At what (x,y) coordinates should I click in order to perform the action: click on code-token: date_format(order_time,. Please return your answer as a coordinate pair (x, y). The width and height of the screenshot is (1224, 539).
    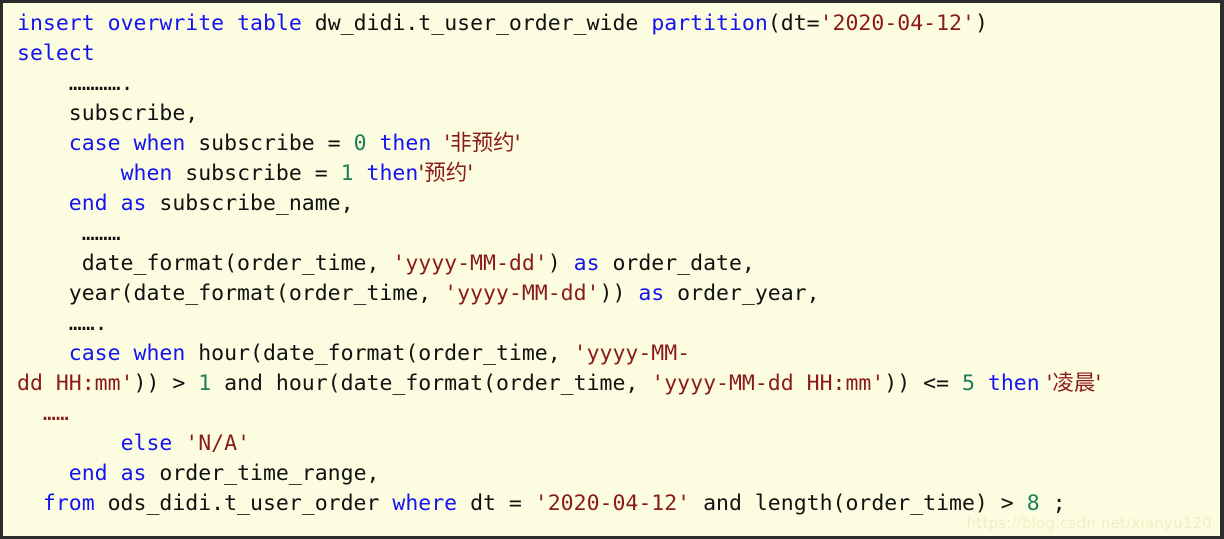
    Looking at the image, I should click on (205, 263).